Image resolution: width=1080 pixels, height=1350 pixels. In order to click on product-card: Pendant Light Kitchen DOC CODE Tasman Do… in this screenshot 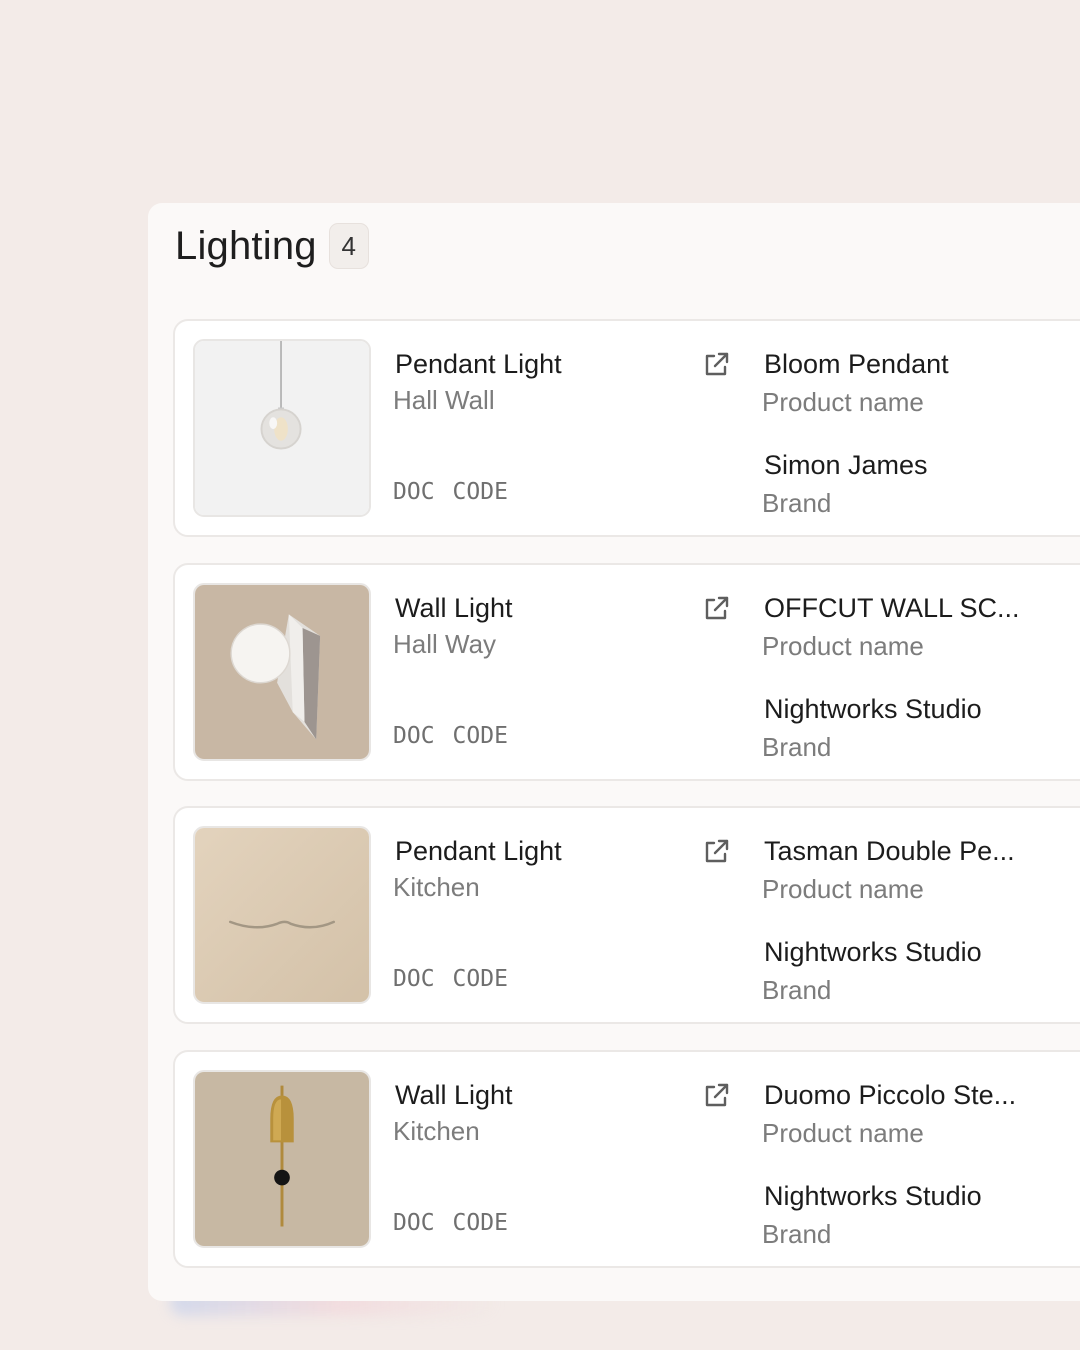, I will do `click(626, 915)`.